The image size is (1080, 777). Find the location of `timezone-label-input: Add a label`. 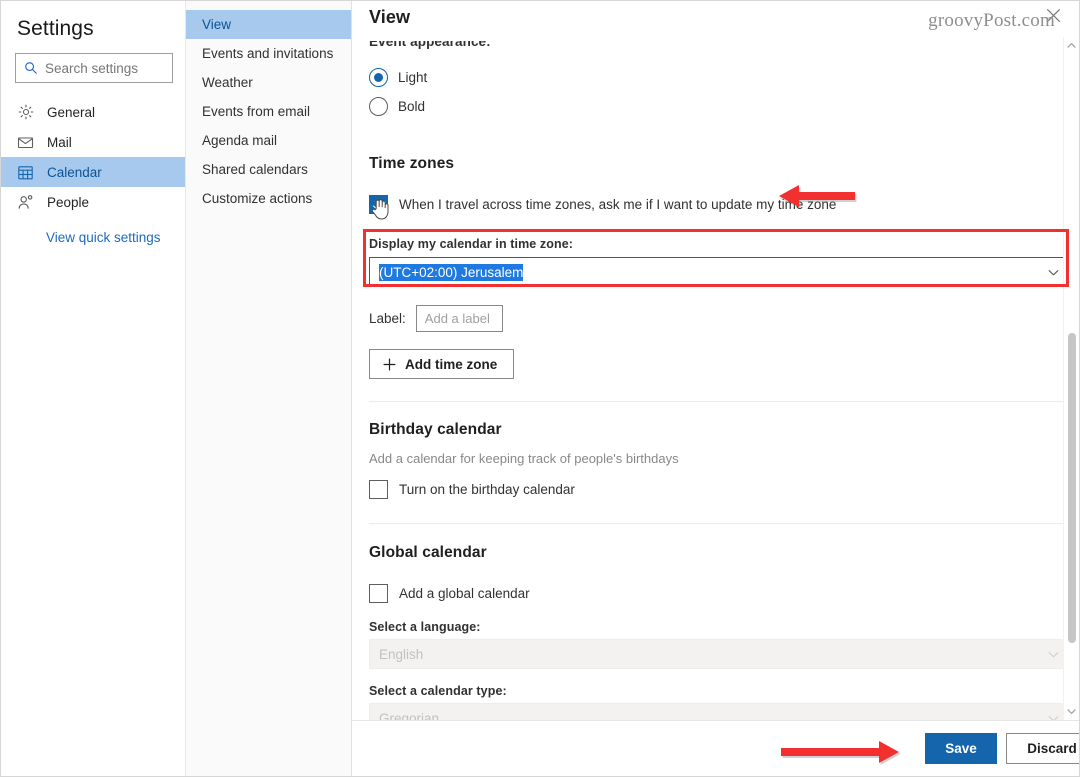

timezone-label-input: Add a label is located at coordinates (459, 318).